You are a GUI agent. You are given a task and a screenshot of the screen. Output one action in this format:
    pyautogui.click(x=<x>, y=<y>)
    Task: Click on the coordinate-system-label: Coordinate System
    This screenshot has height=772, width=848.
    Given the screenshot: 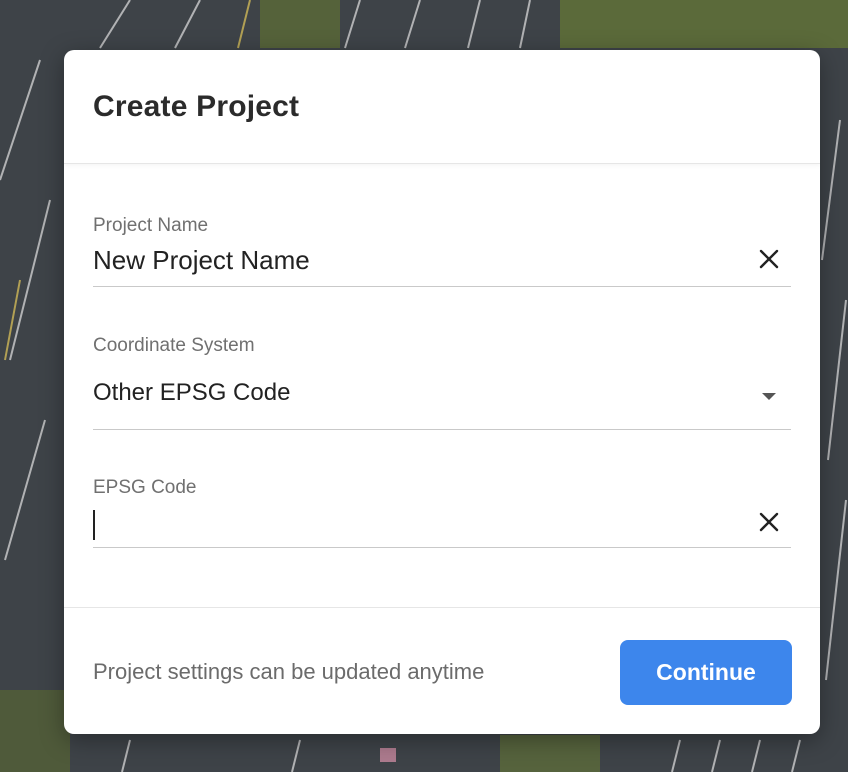 What is the action you would take?
    pyautogui.click(x=174, y=345)
    